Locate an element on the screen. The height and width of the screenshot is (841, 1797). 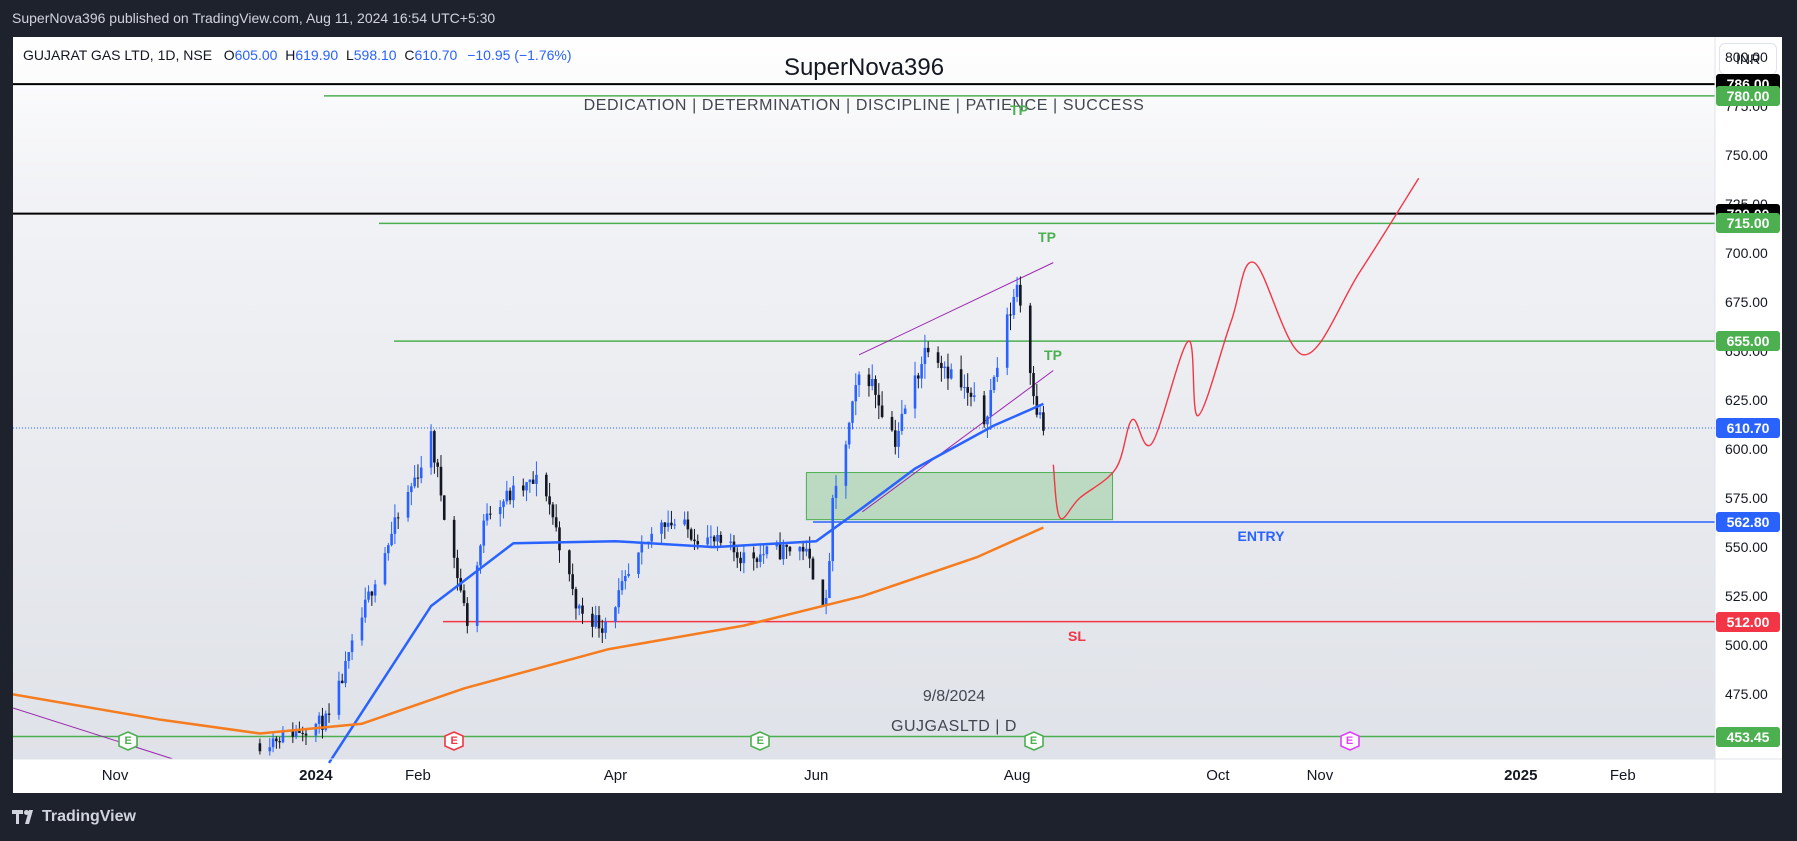
demand-zone is located at coordinates (959, 496).